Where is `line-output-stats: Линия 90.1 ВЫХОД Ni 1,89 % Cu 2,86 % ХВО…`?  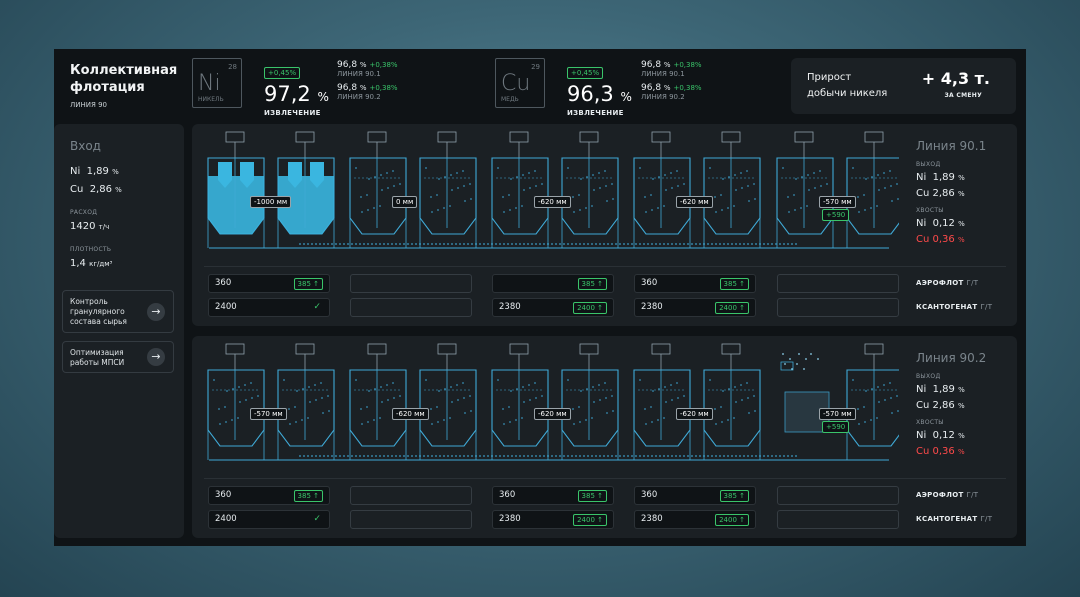 line-output-stats: Линия 90.1 ВЫХОД Ni 1,89 % Cu 2,86 % ХВО… is located at coordinates (964, 193).